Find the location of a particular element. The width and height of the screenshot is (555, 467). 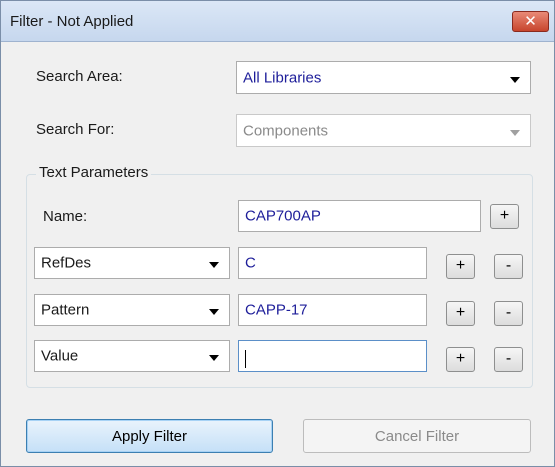

add-value-button: + is located at coordinates (460, 359).